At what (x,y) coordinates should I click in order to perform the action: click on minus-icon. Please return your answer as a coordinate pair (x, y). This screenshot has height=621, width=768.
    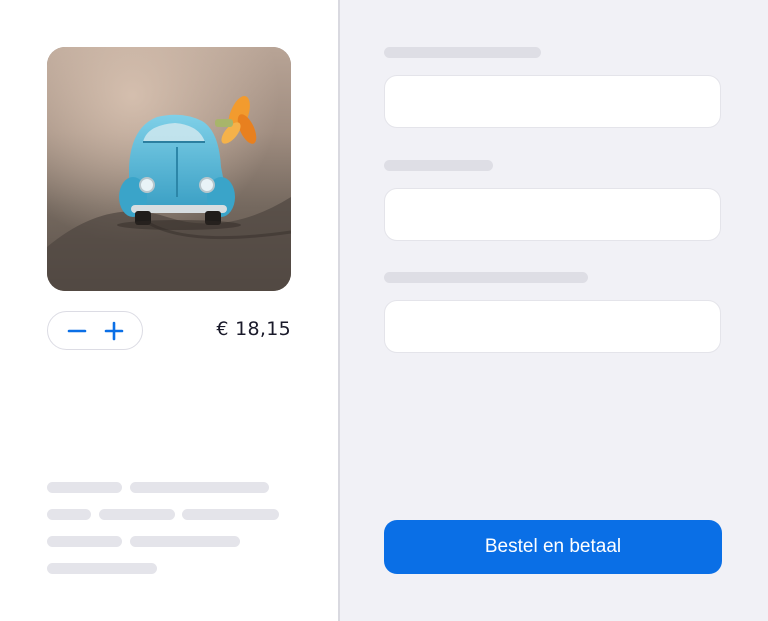
    Looking at the image, I should click on (76, 330).